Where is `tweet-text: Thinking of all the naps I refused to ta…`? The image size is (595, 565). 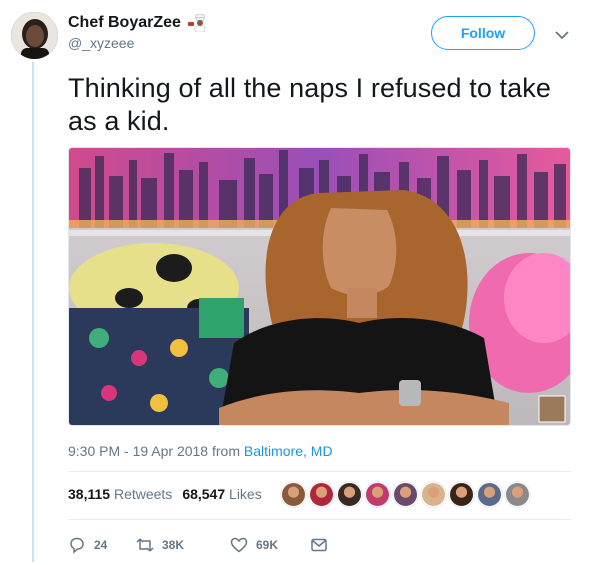 tweet-text: Thinking of all the naps I refused to ta… is located at coordinates (309, 104).